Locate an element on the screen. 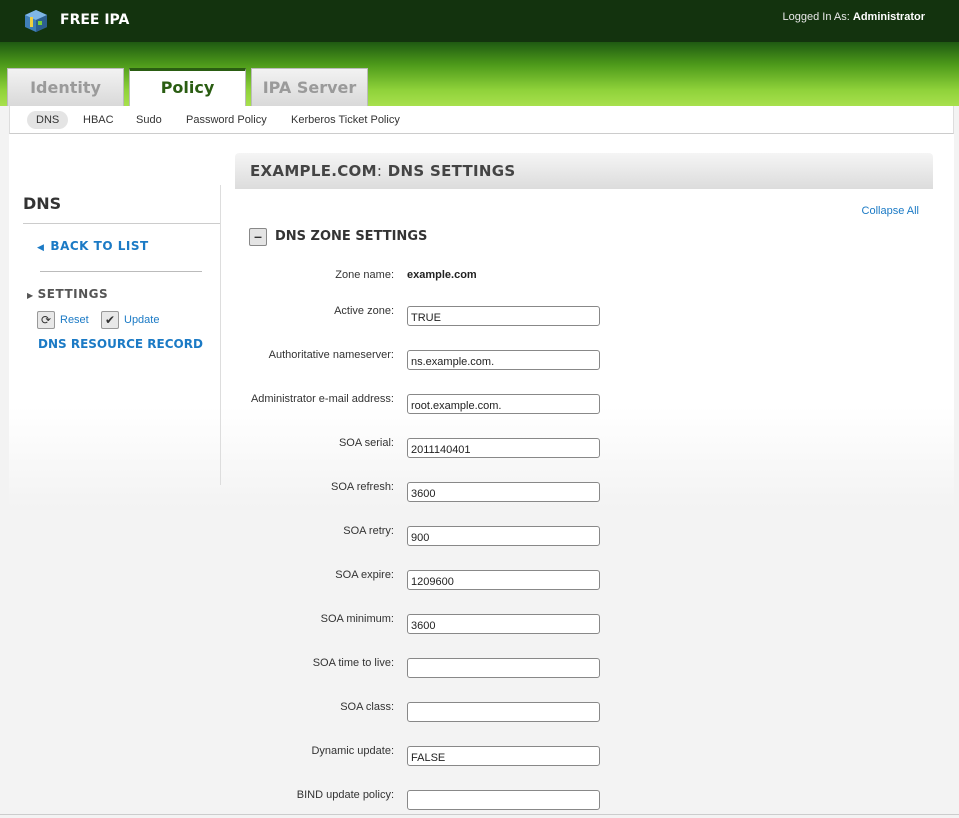 The image size is (959, 818). soa-ttl-label: SOA time to live: is located at coordinates (353, 663).